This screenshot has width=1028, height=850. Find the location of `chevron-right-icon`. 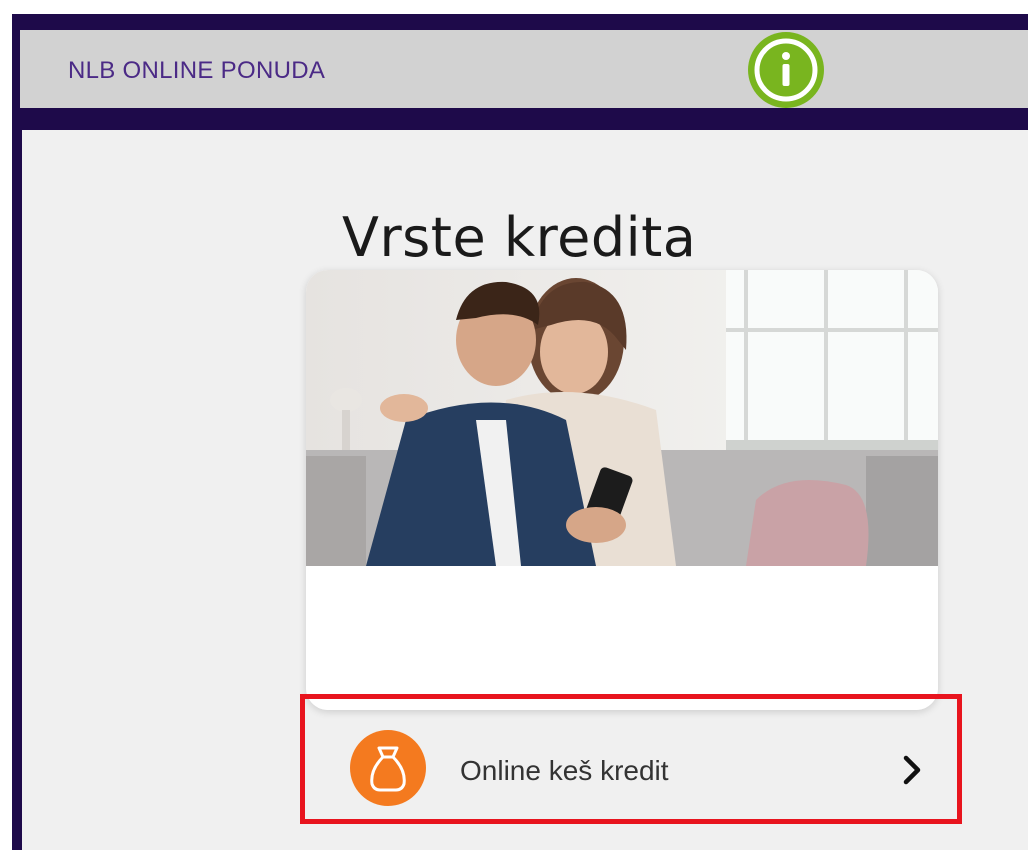

chevron-right-icon is located at coordinates (913, 770).